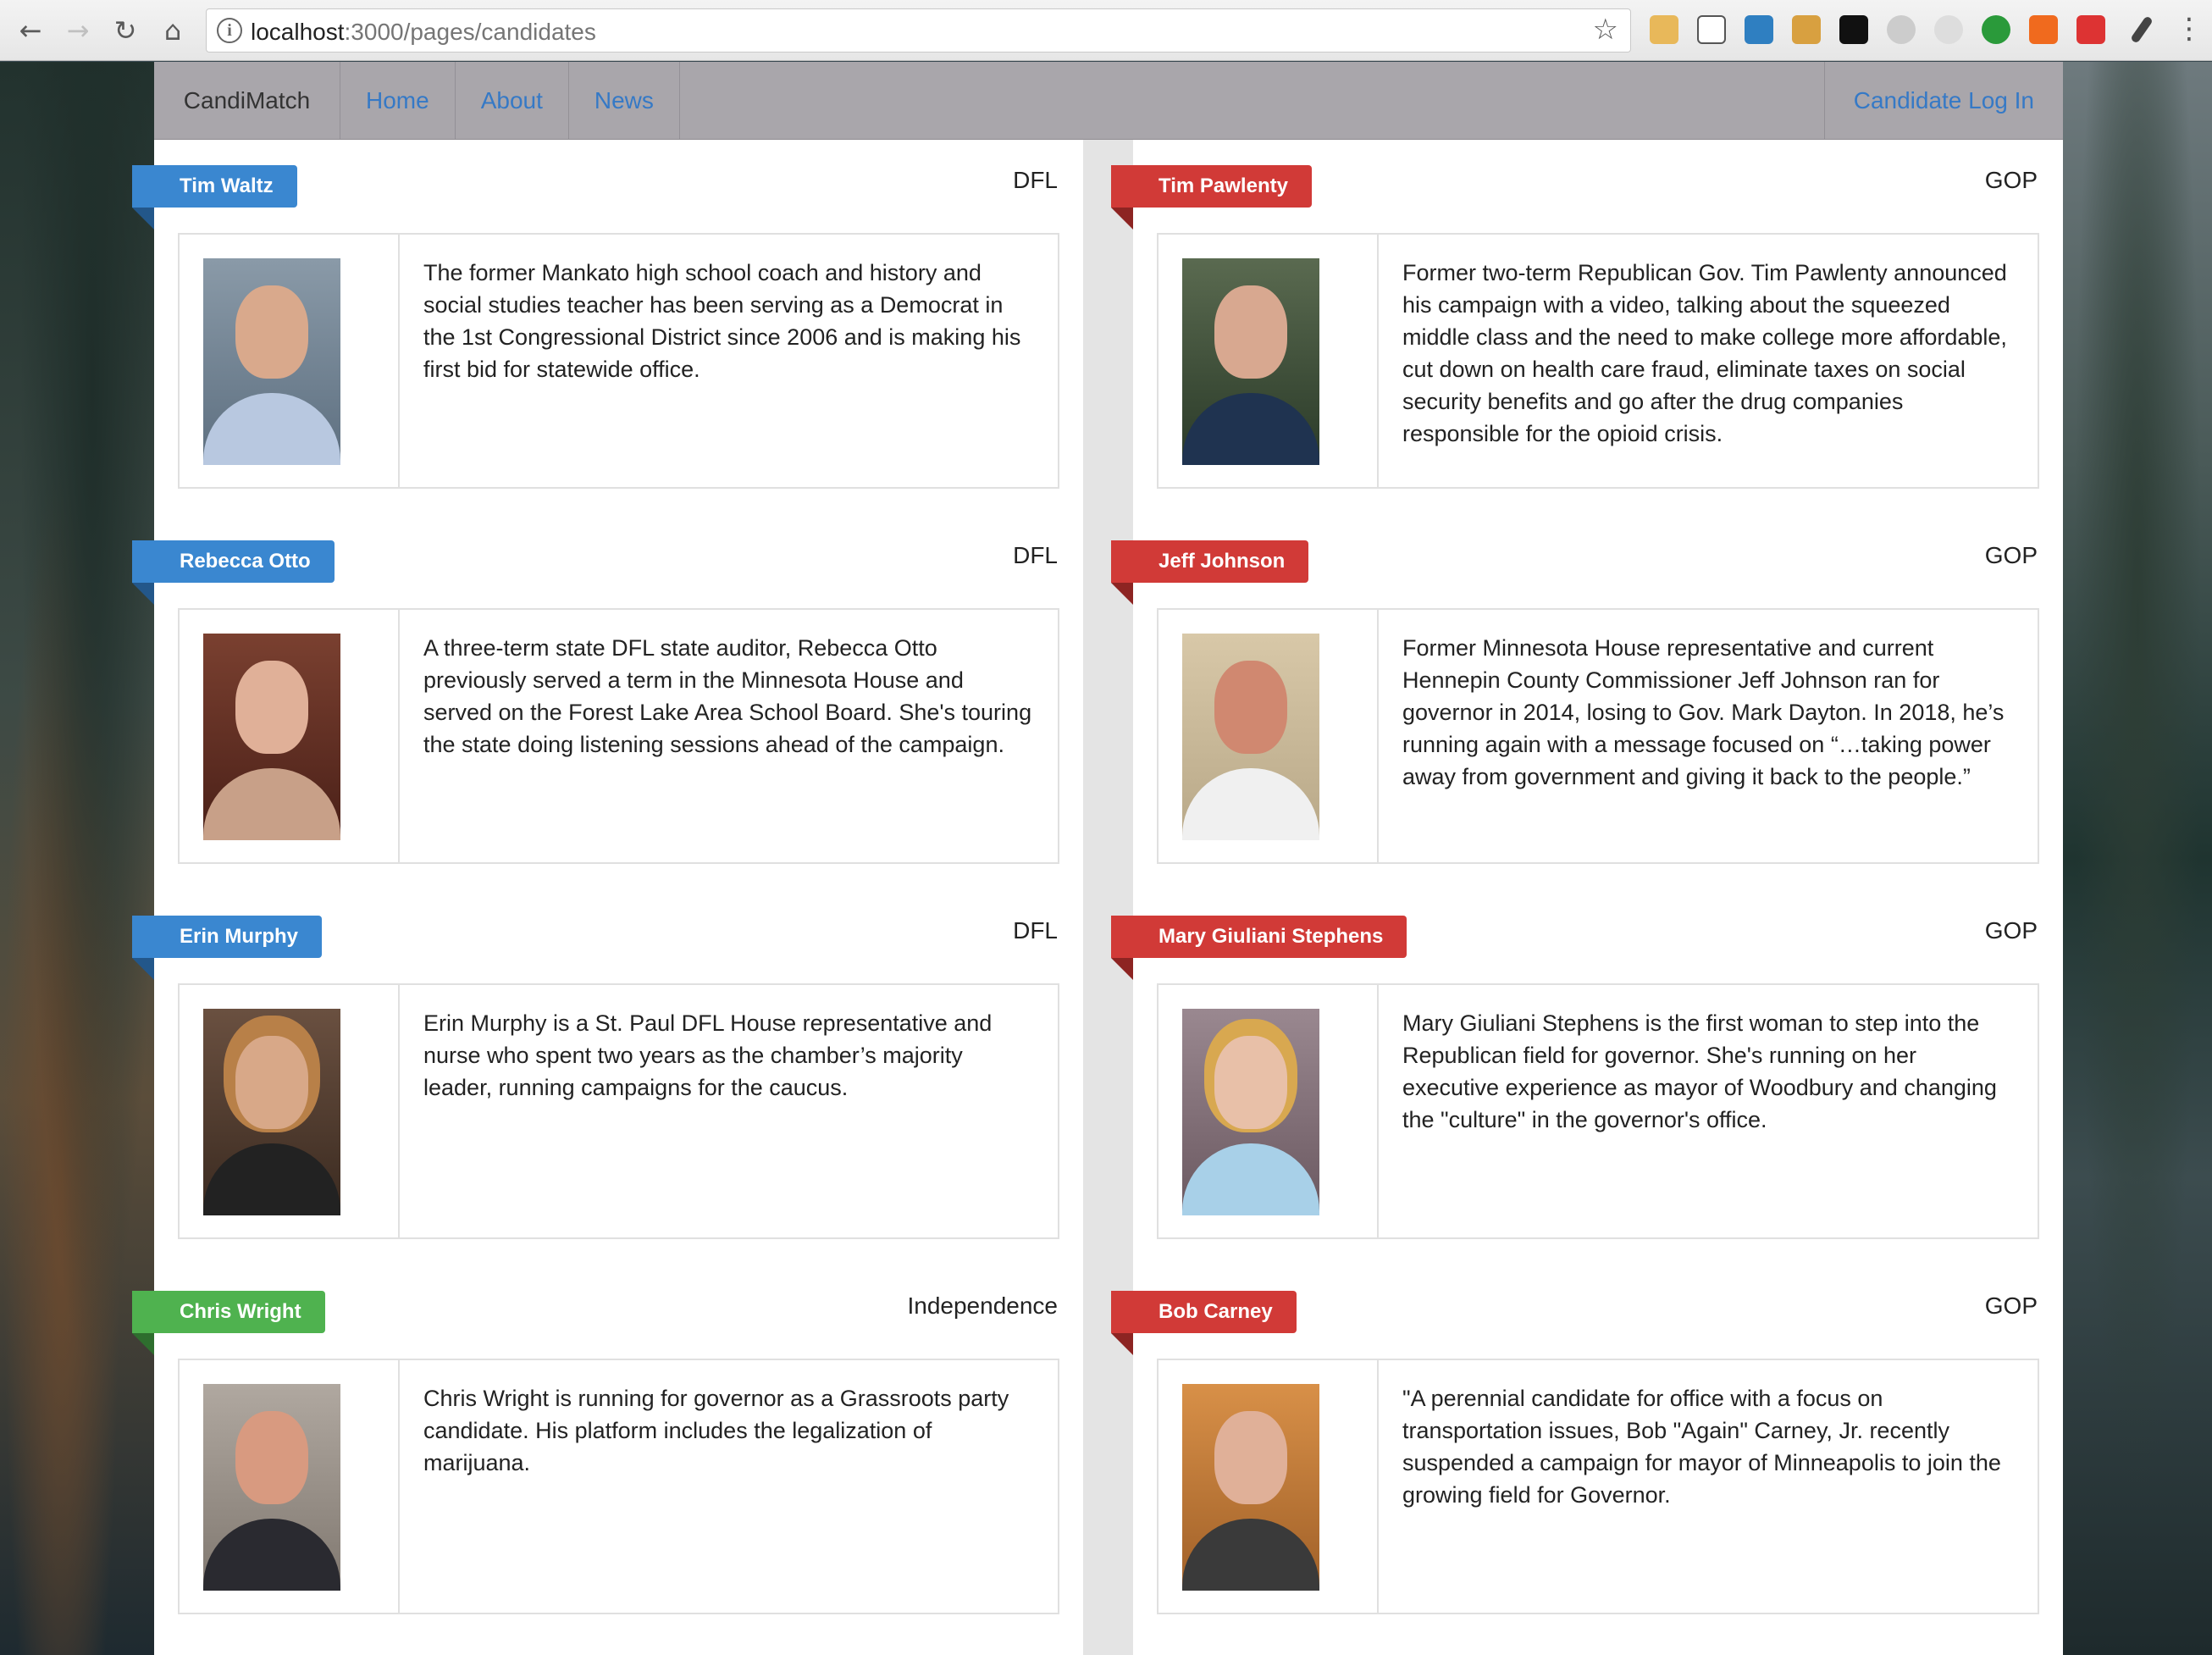  Describe the element at coordinates (298, 32) in the screenshot. I see `url-host: localhost` at that location.